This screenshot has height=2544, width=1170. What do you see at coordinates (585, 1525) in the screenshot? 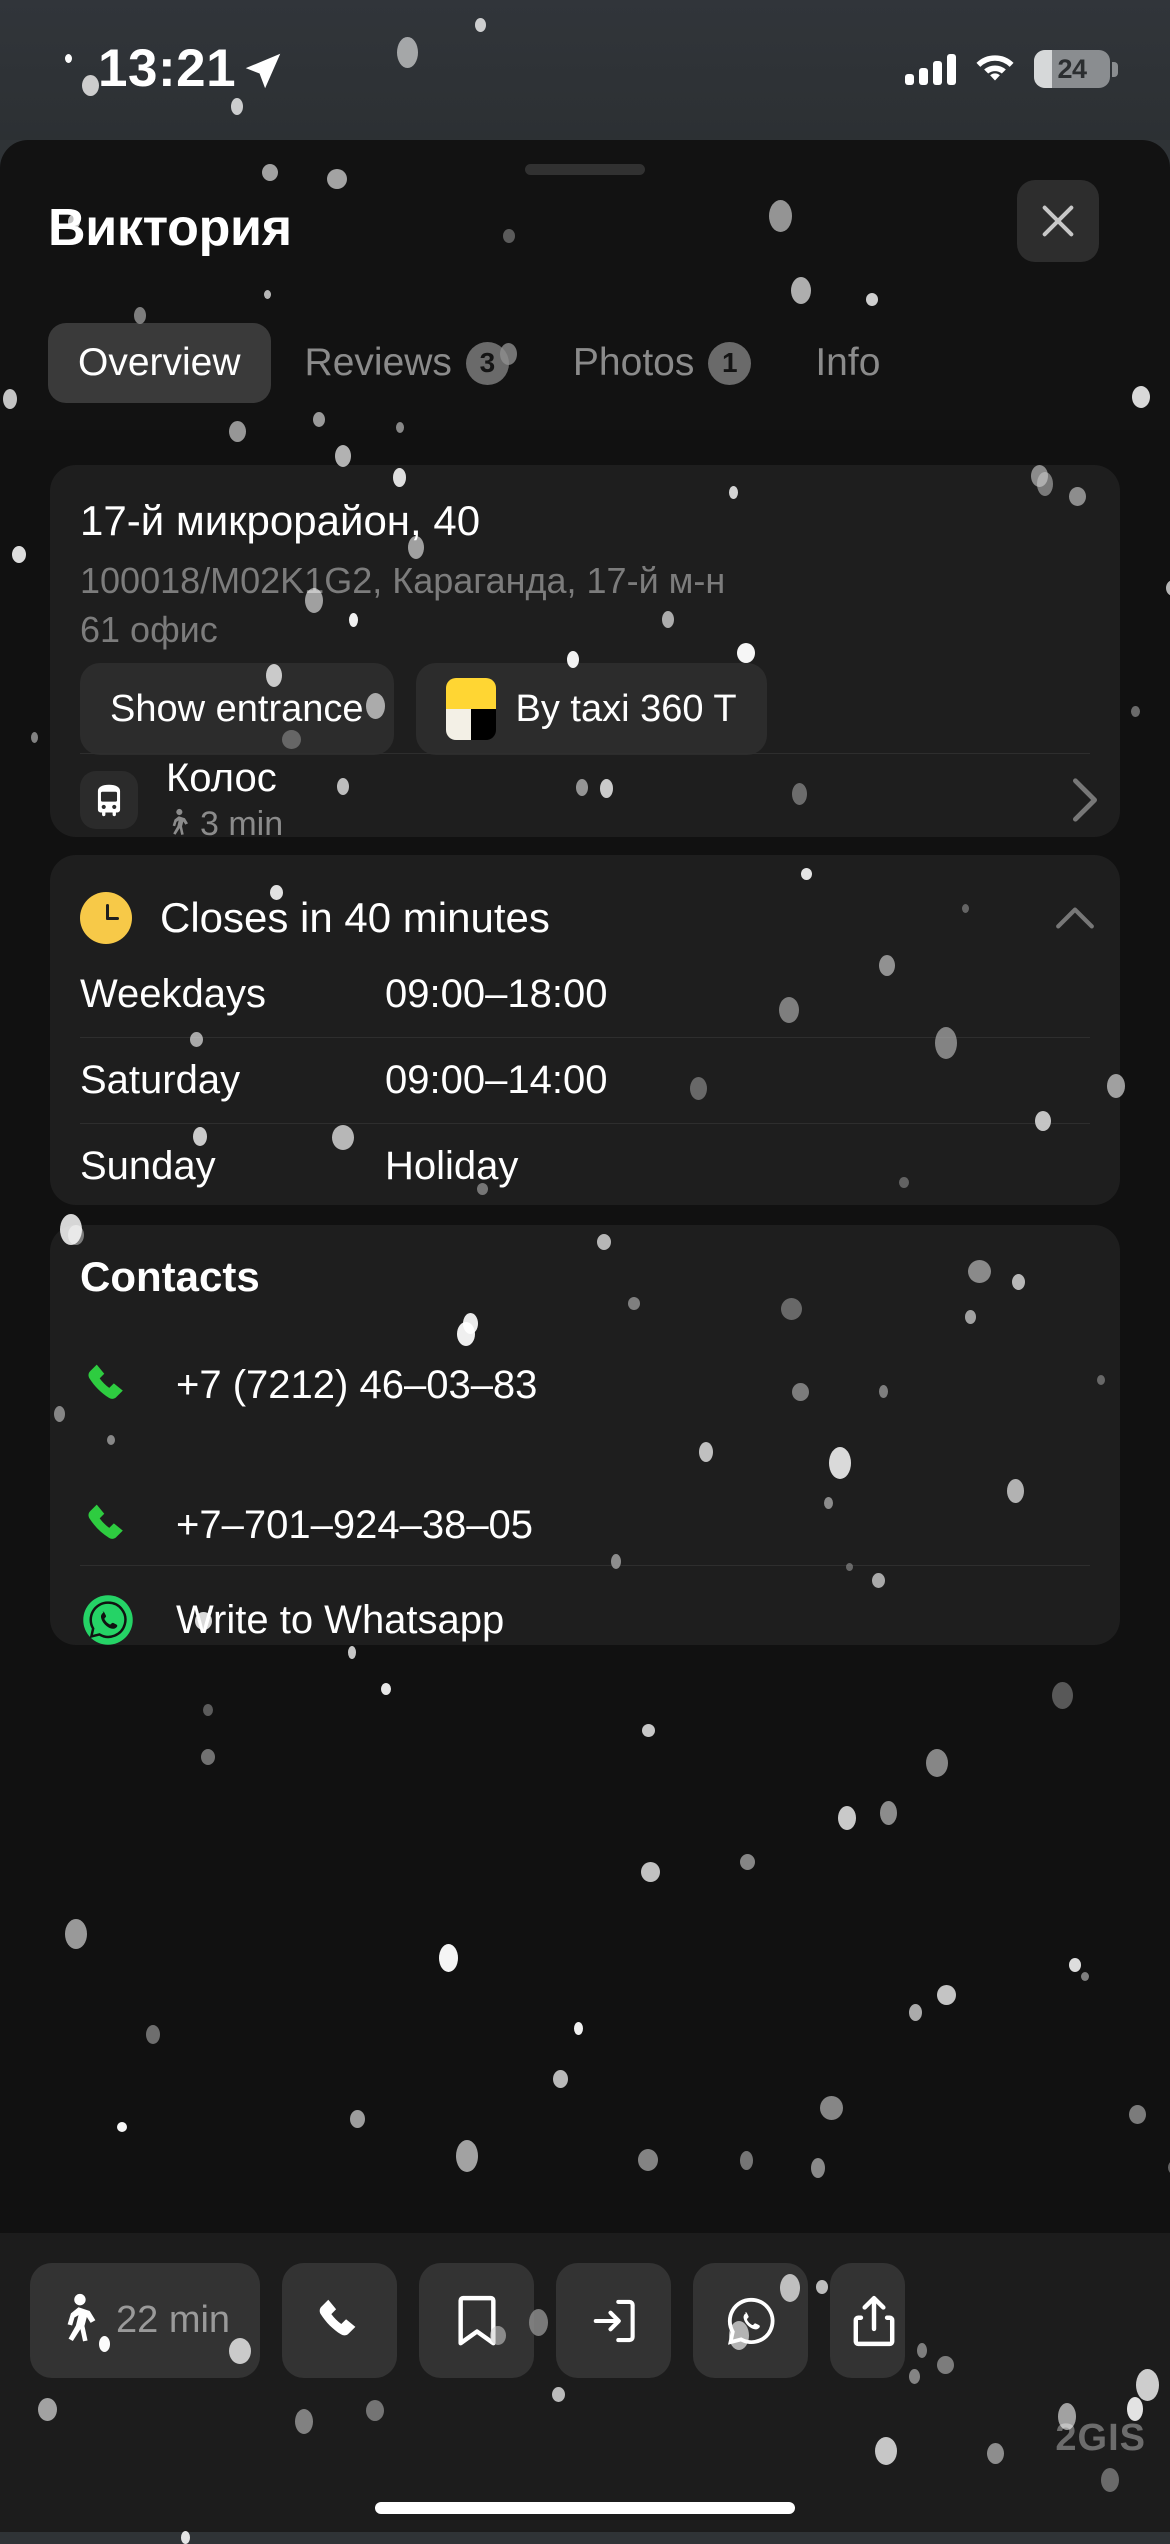
I see `contact-row-phone-2: +7–701–924–38–05` at bounding box center [585, 1525].